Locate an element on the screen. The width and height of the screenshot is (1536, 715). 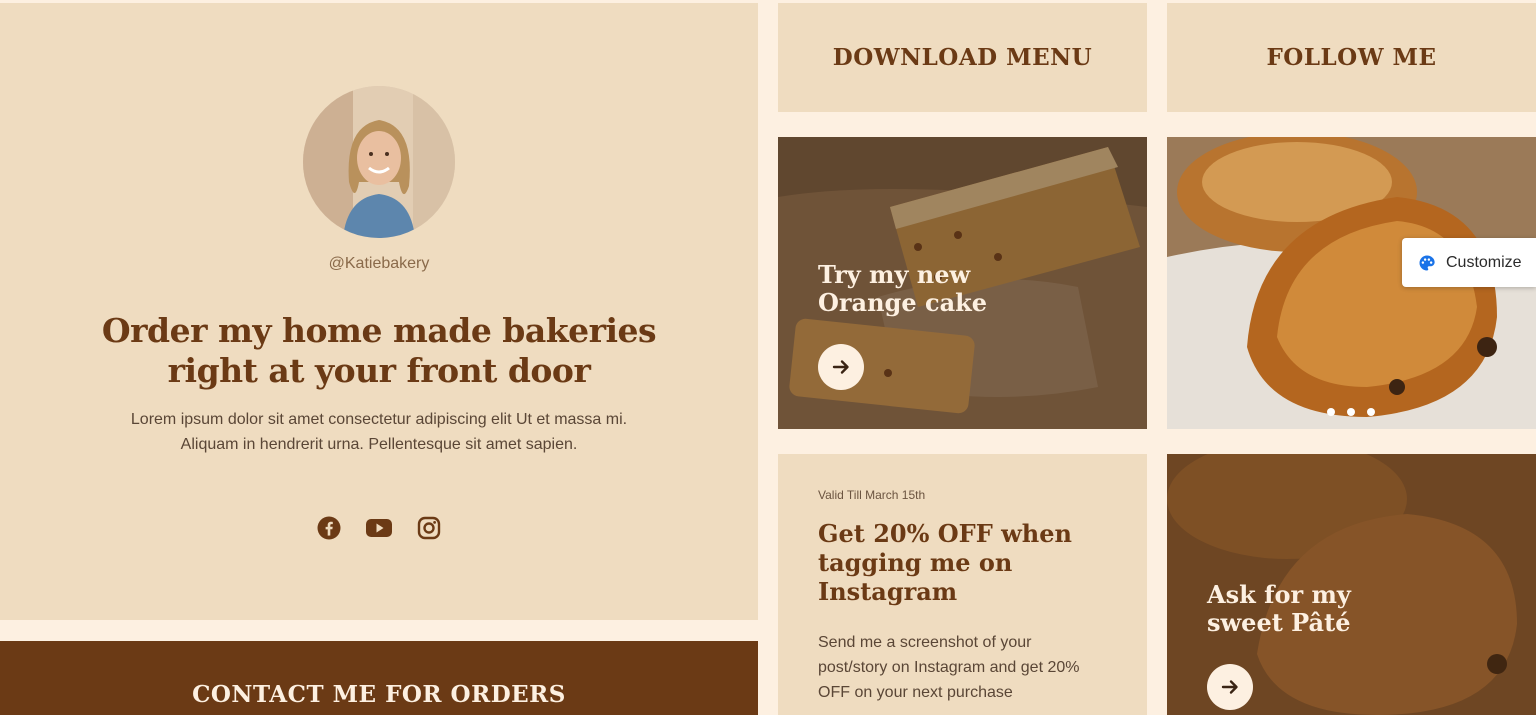
contact-panel: CONTACT ME FOR ORDERS is located at coordinates (379, 678).